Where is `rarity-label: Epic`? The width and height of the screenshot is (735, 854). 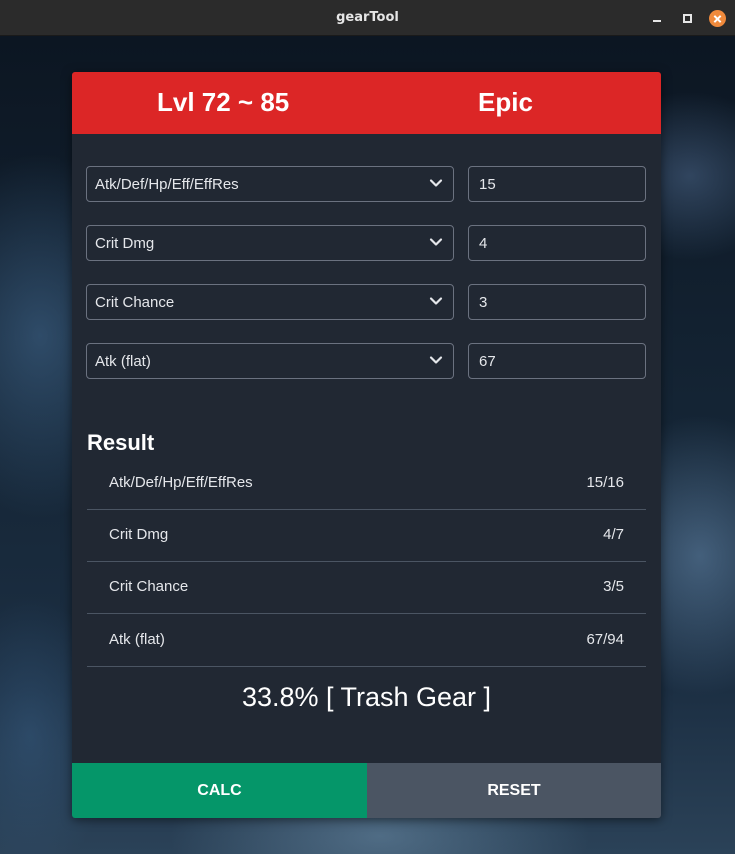 rarity-label: Epic is located at coordinates (505, 102).